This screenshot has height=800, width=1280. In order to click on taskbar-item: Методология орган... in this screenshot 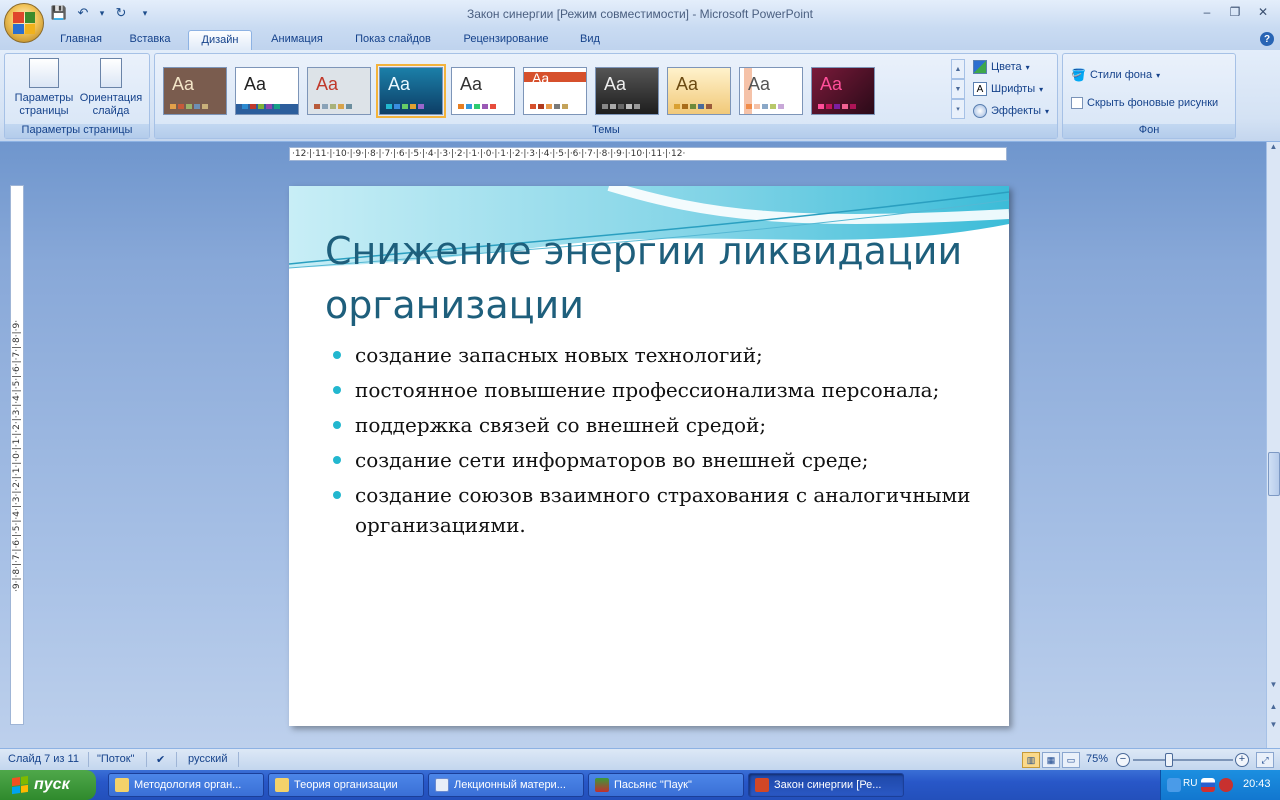, I will do `click(186, 785)`.